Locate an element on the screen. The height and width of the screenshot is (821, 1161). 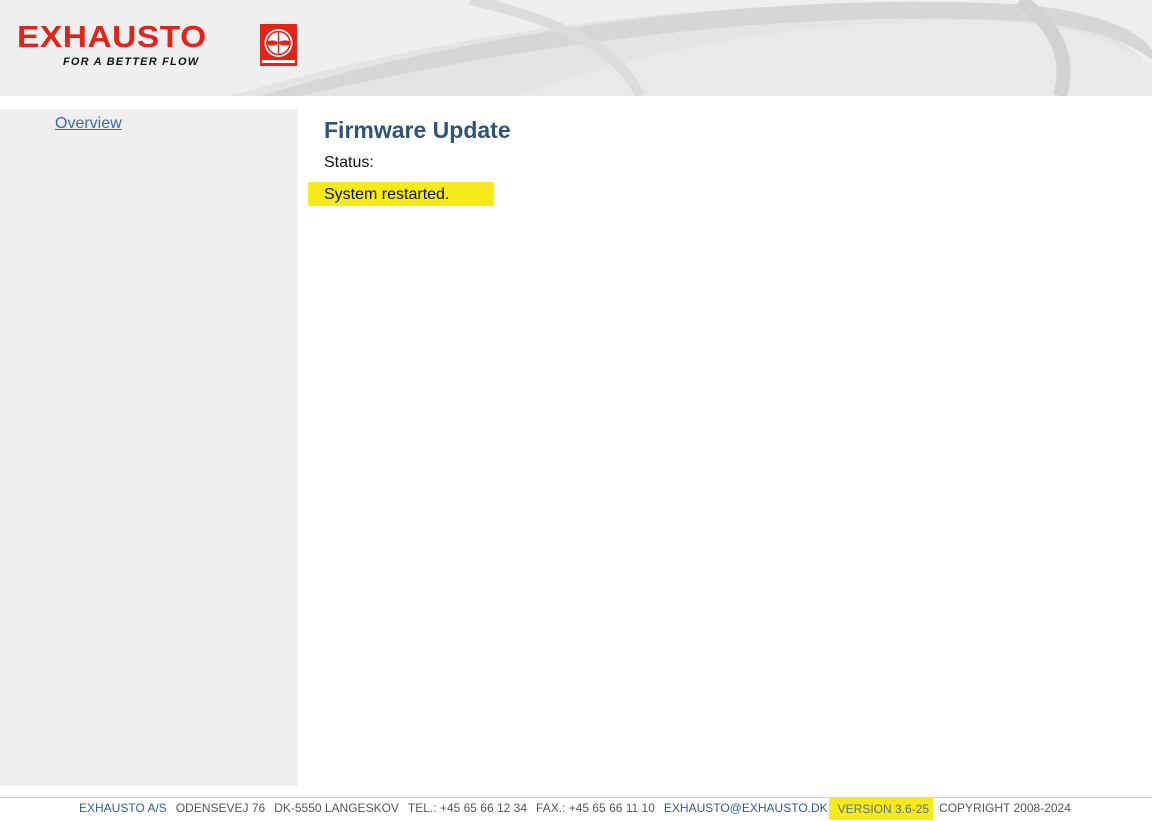
sidebar-item-overview: Overview is located at coordinates (88, 124).